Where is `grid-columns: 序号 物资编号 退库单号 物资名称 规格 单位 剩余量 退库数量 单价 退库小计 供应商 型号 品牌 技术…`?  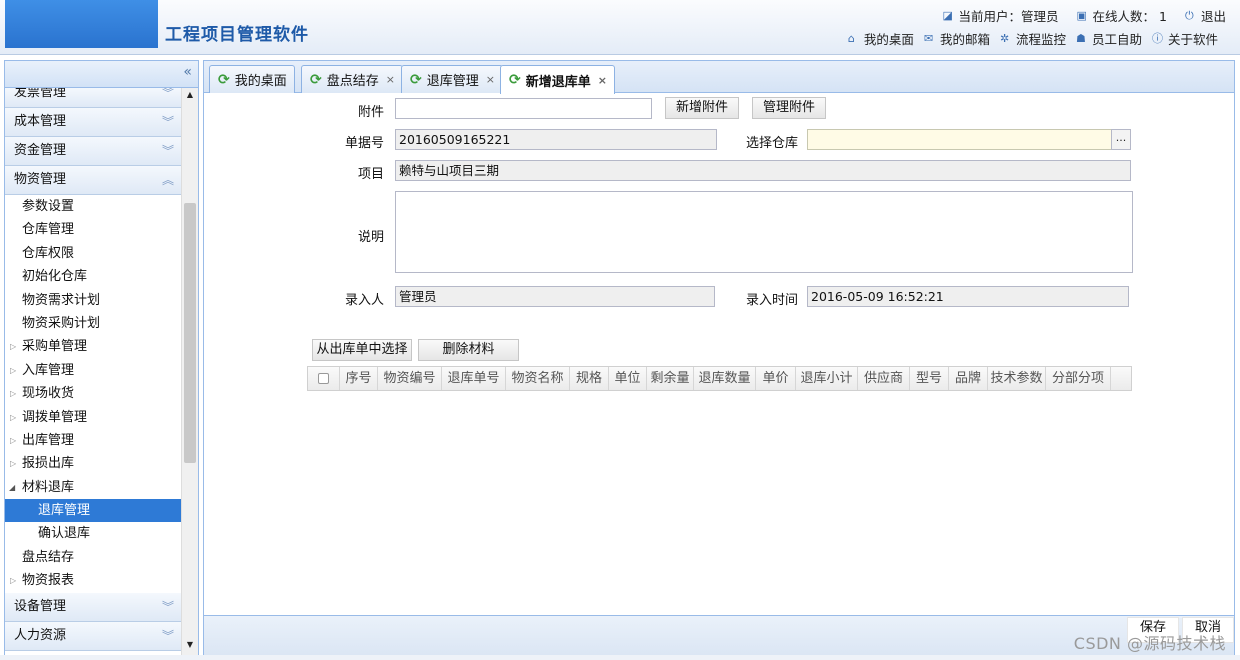
grid-columns: 序号 物资编号 退库单号 物资名称 规格 单位 剩余量 退库数量 单价 退库小计 供应商 型号 品牌 技术… is located at coordinates (725, 378).